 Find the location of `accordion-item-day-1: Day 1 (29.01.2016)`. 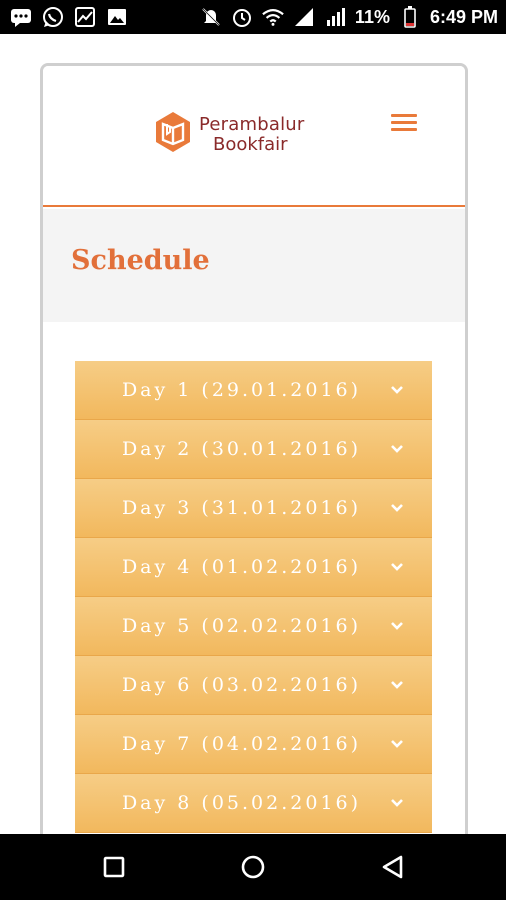

accordion-item-day-1: Day 1 (29.01.2016) is located at coordinates (253, 390).